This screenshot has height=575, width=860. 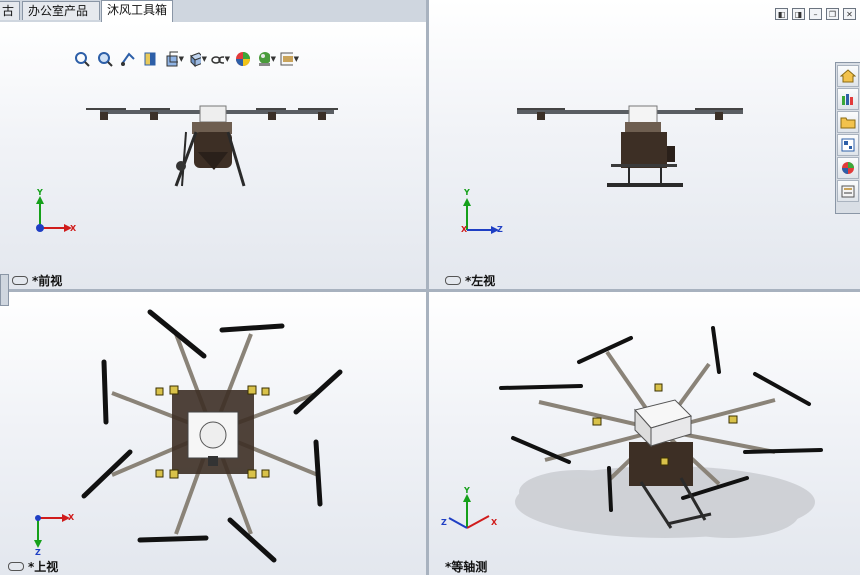 I want to click on custom-properties-icon, so click(x=848, y=191).